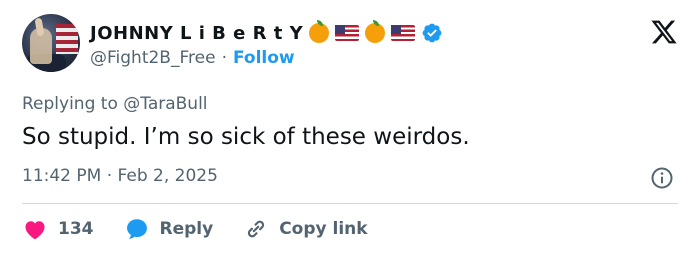 The image size is (700, 256). What do you see at coordinates (51, 43) in the screenshot?
I see `avatar` at bounding box center [51, 43].